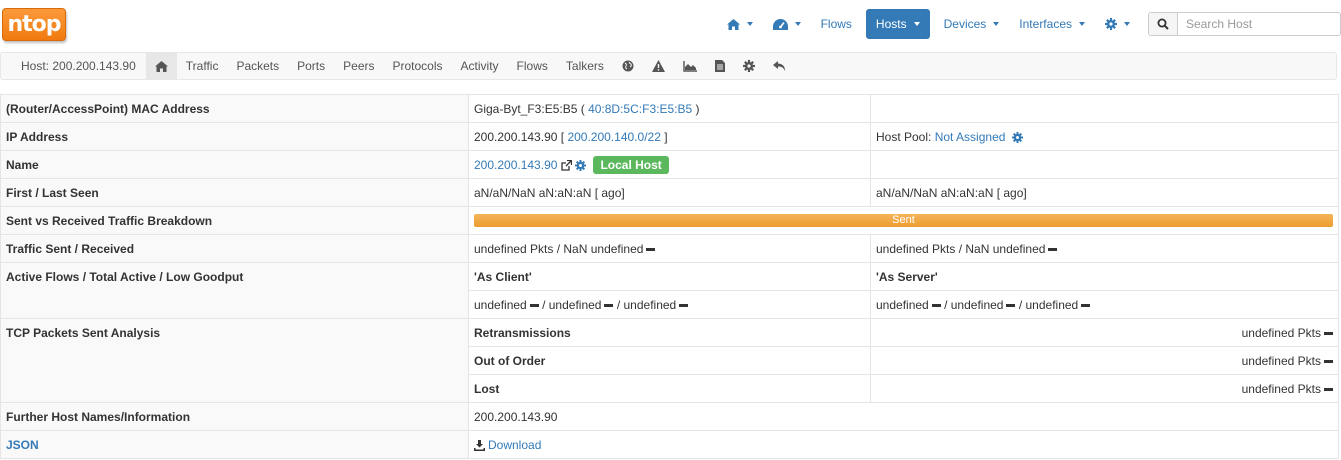  I want to click on tab-back, so click(779, 66).